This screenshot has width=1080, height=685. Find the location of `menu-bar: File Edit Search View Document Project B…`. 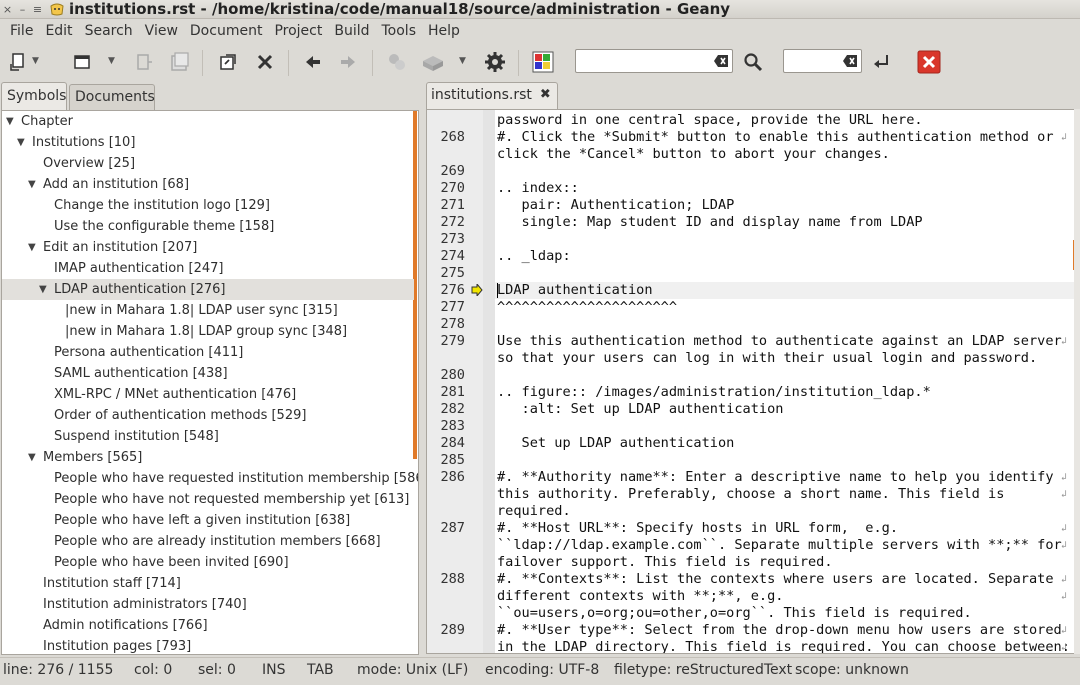

menu-bar: File Edit Search View Document Project B… is located at coordinates (540, 31).